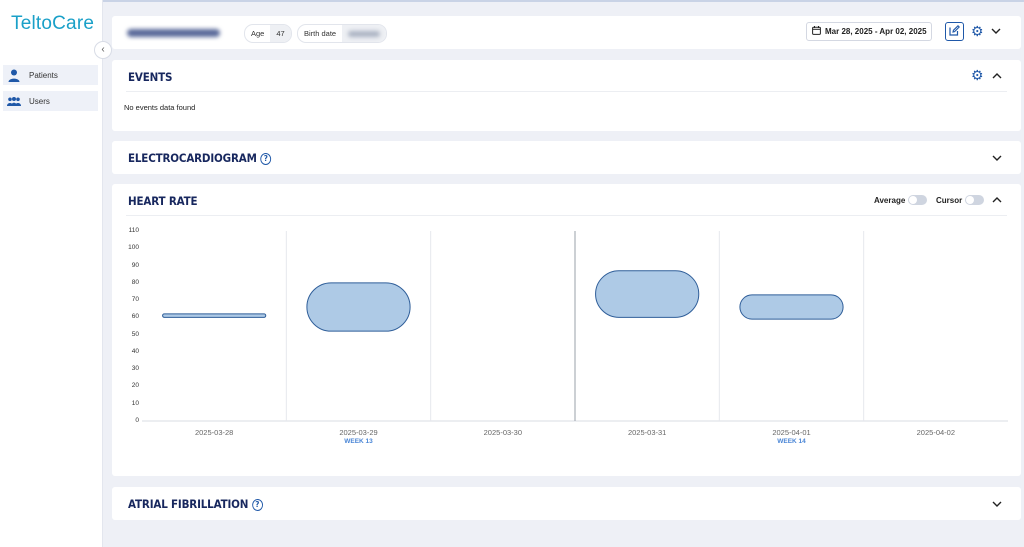 The width and height of the screenshot is (1024, 547). What do you see at coordinates (996, 32) in the screenshot?
I see `header-chevron-down-icon` at bounding box center [996, 32].